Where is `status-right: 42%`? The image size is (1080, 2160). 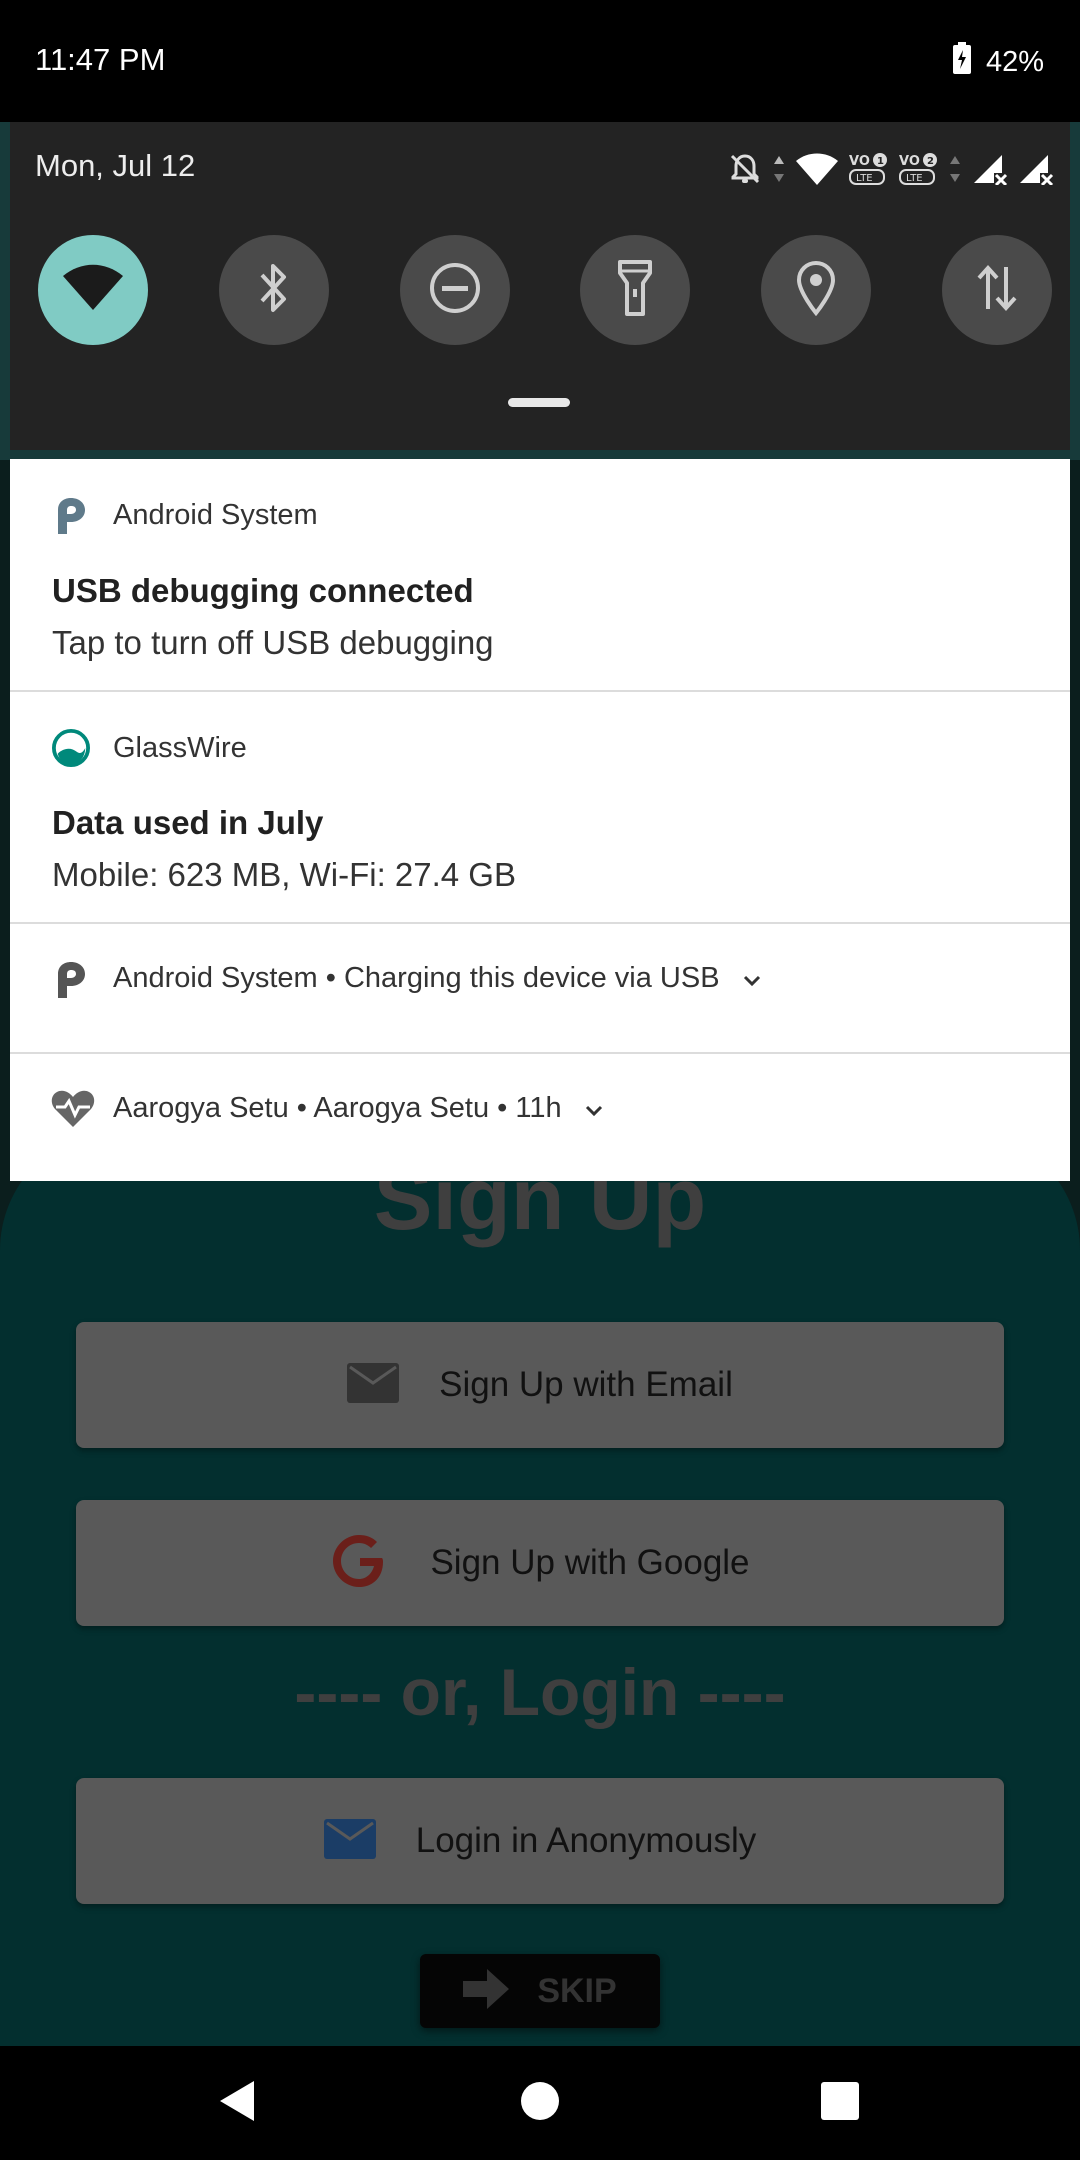 status-right: 42% is located at coordinates (998, 62).